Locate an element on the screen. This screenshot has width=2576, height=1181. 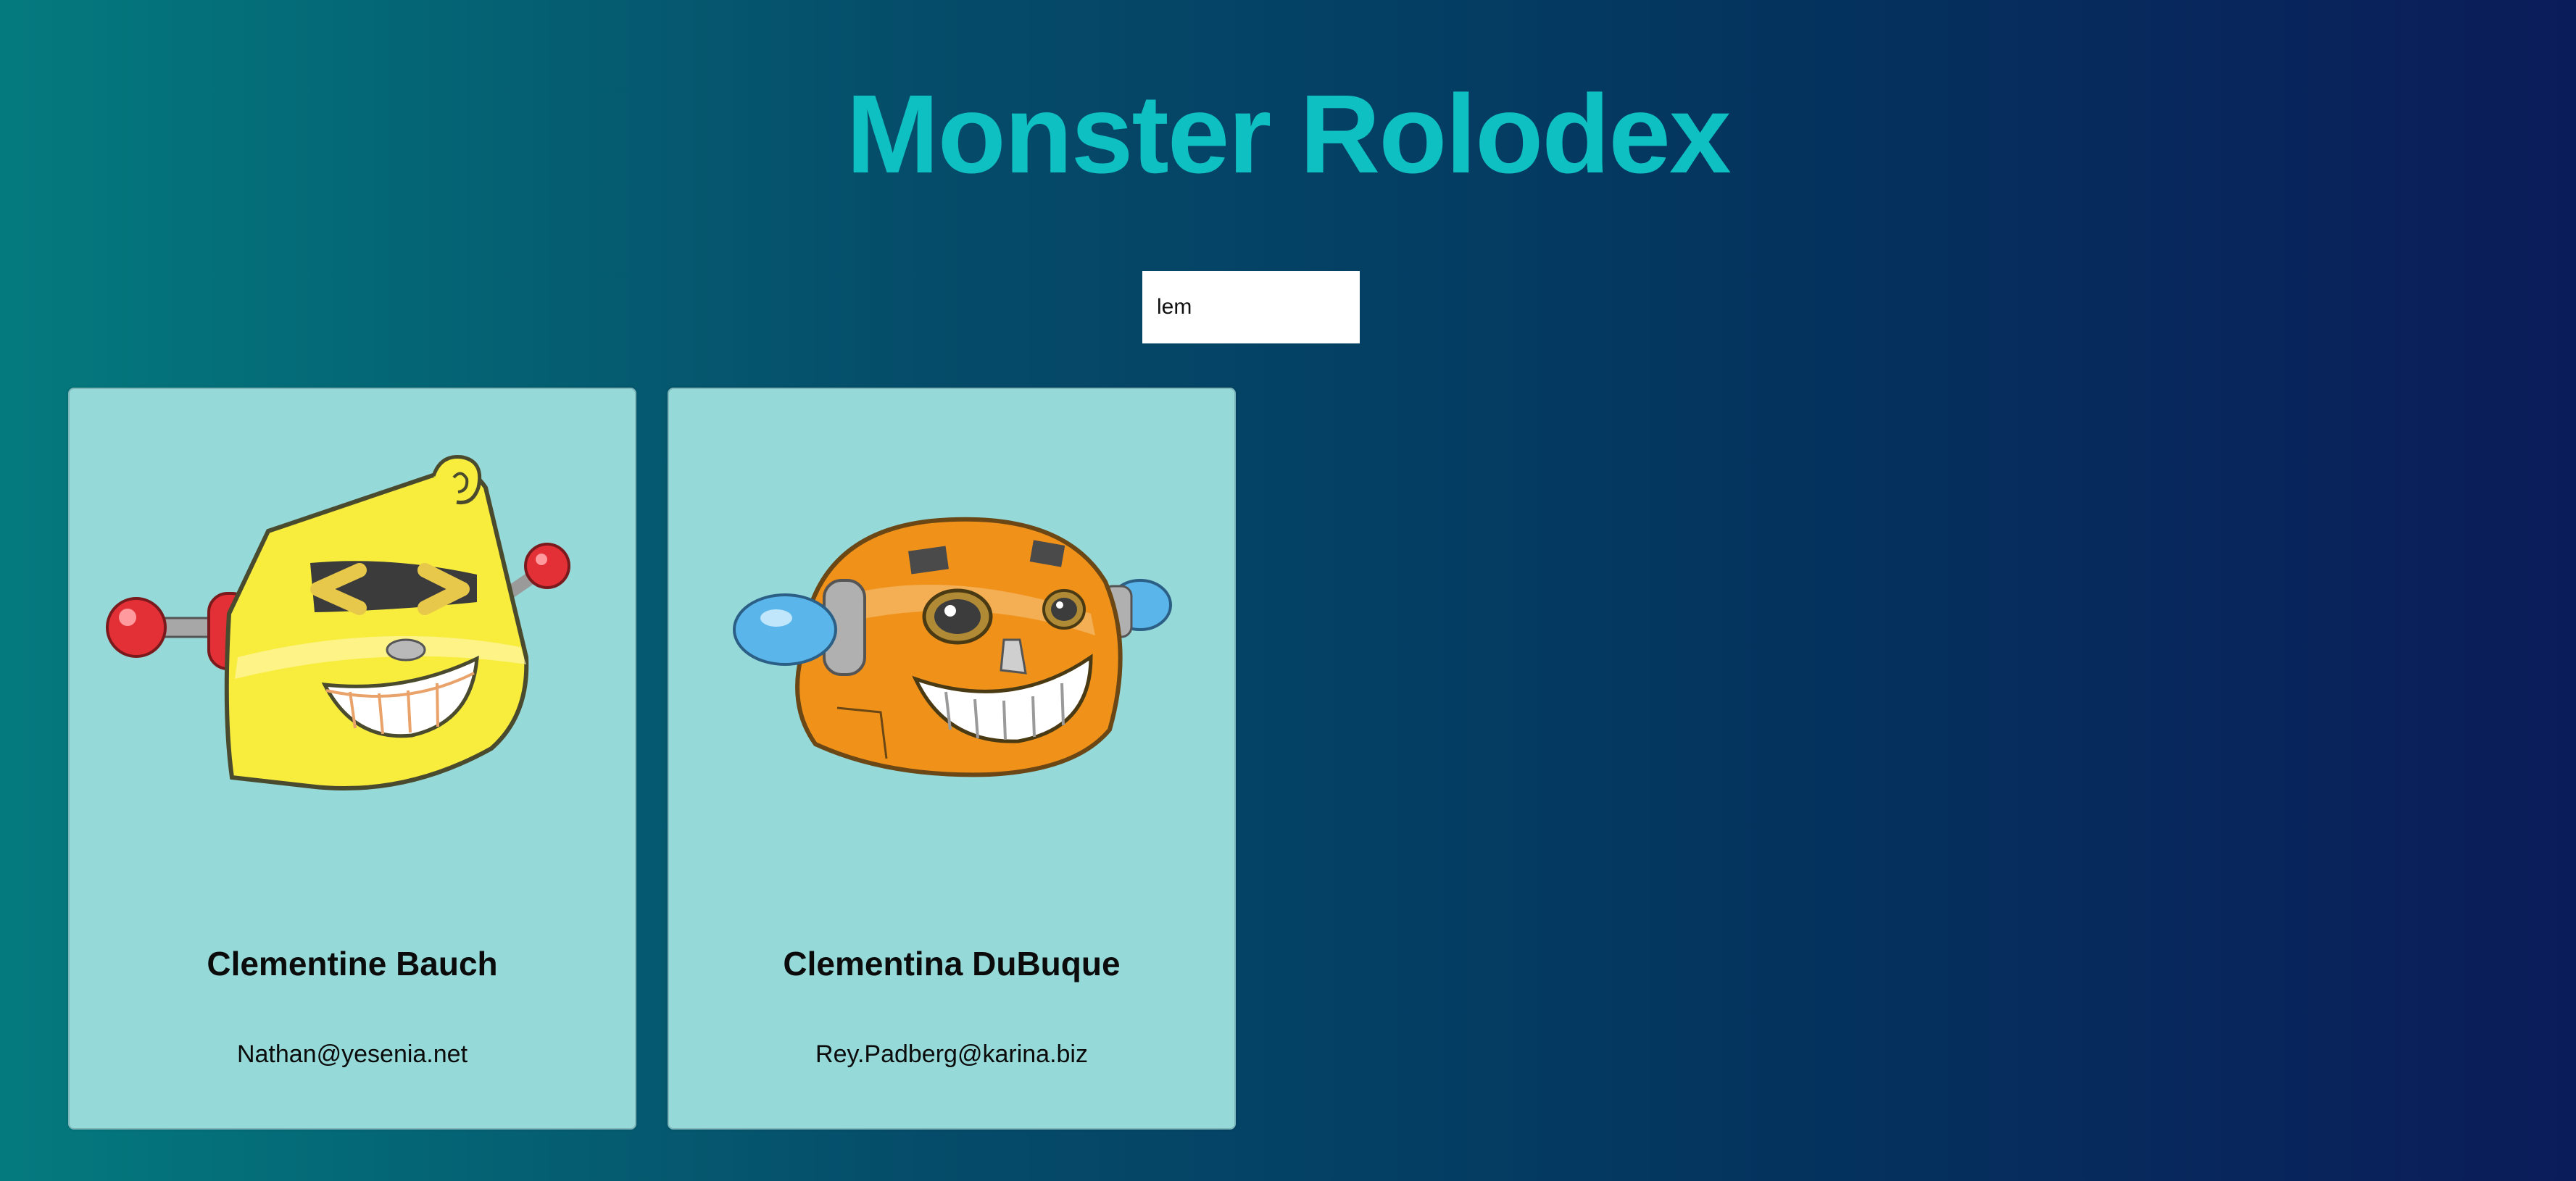
monster-email: Nathan@yesenia.net is located at coordinates (352, 1054).